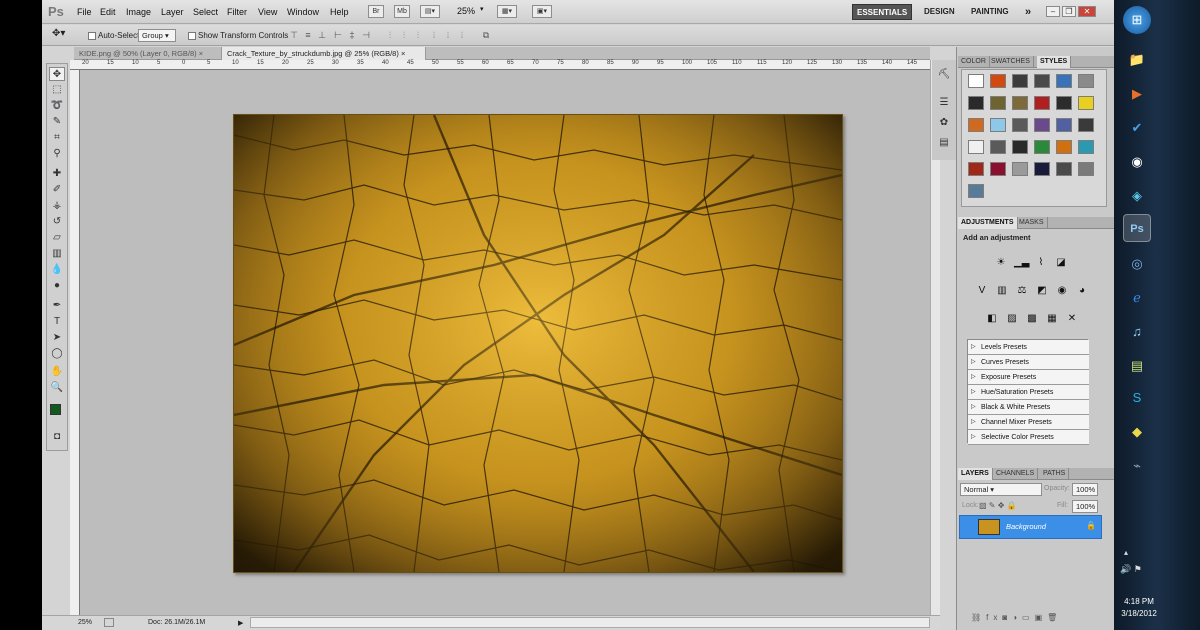 The width and height of the screenshot is (1200, 630). What do you see at coordinates (1021, 263) in the screenshot?
I see `levels-icon: ▁▃` at bounding box center [1021, 263].